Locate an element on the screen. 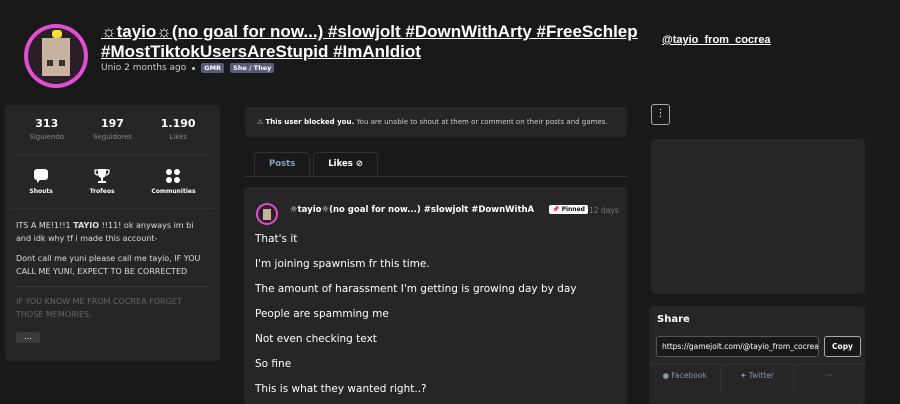 The image size is (900, 404). tag-gmr: GMR is located at coordinates (213, 68).